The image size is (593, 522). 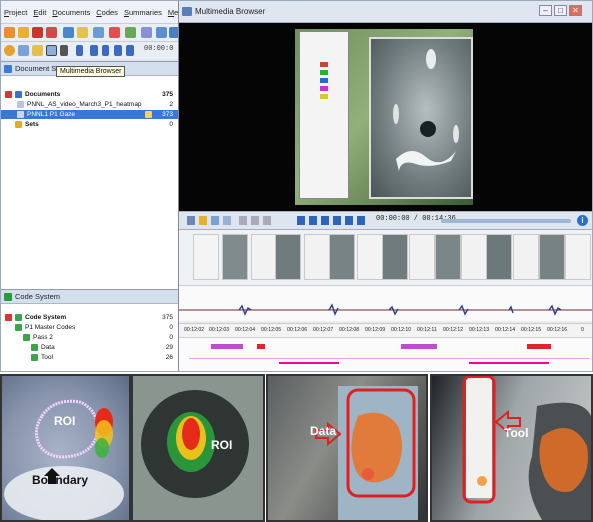 What do you see at coordinates (107, 12) in the screenshot?
I see `menu-codes: Codes` at bounding box center [107, 12].